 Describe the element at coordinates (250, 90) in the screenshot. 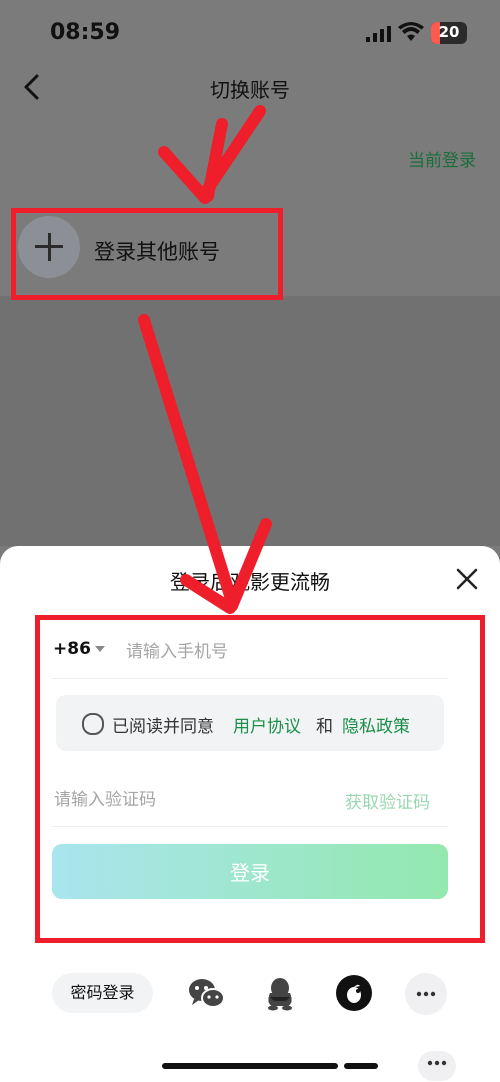

I see `page-title: 切换账号` at that location.